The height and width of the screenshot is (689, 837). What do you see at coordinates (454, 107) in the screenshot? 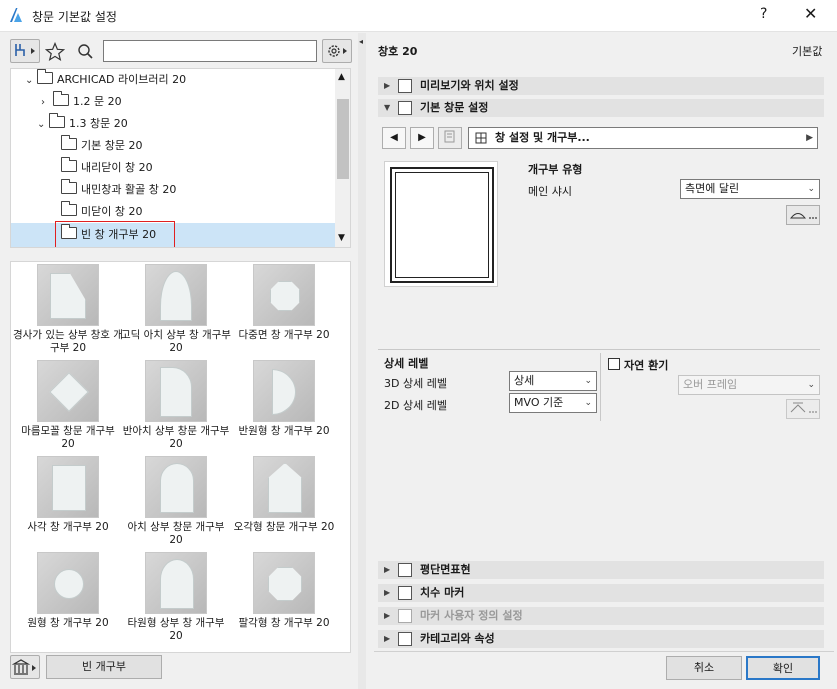
I see `section-label: 기본 창문 설정` at bounding box center [454, 107].